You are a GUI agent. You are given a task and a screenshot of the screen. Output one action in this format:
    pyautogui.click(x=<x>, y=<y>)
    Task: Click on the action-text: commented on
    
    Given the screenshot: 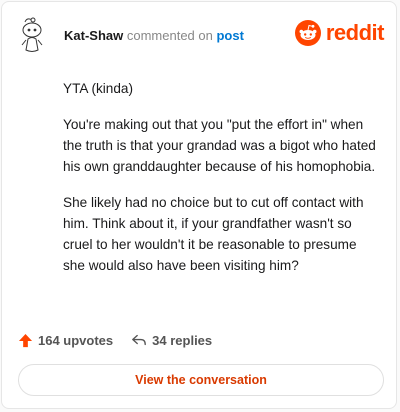 What is the action you would take?
    pyautogui.click(x=169, y=35)
    